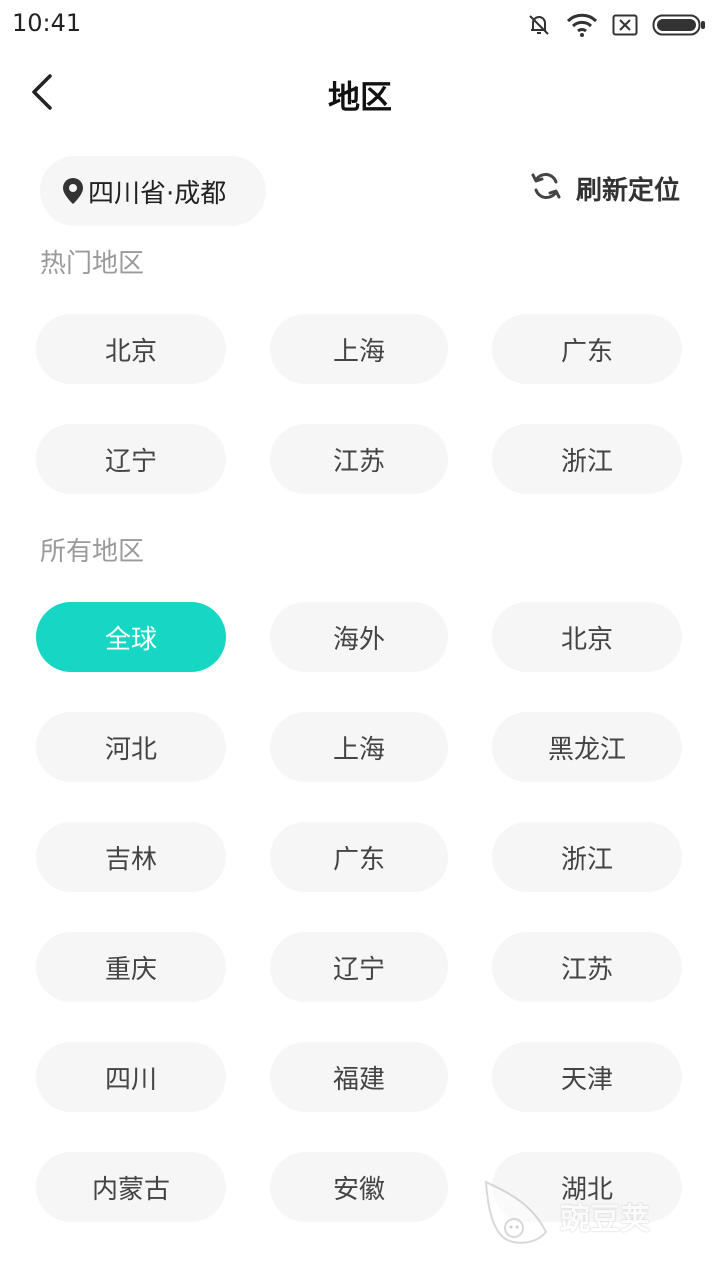  I want to click on refresh-location-label: 刷新定位, so click(627, 190).